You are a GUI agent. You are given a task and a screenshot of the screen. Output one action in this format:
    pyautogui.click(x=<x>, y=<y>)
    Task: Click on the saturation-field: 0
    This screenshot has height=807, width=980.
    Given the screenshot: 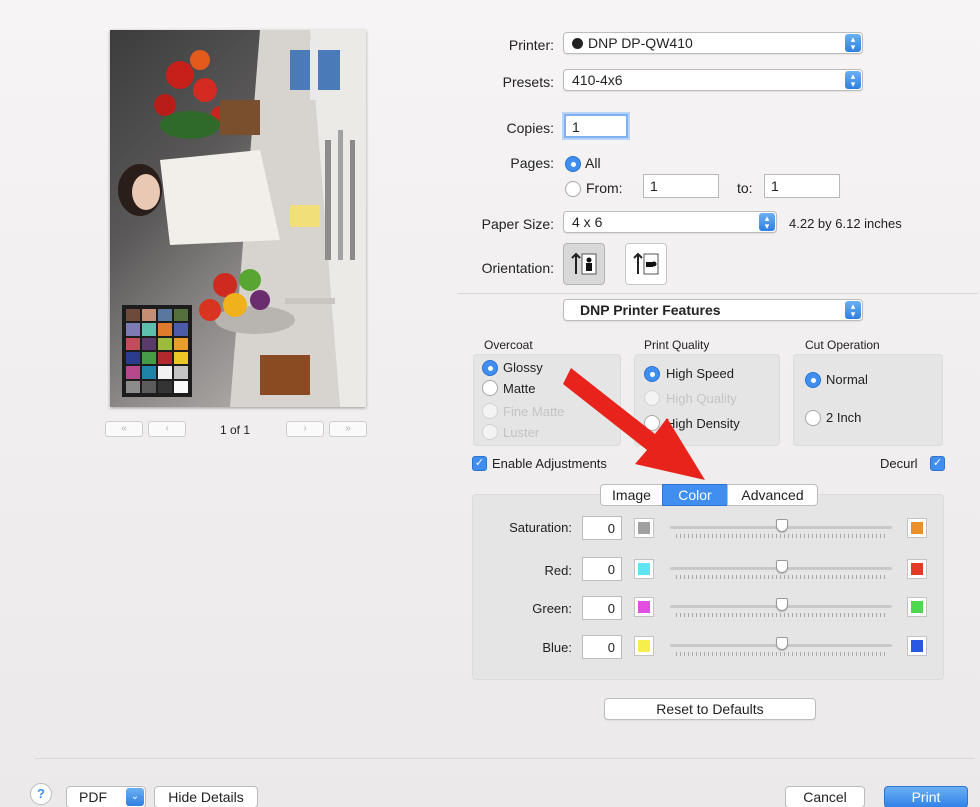 What is the action you would take?
    pyautogui.click(x=602, y=528)
    